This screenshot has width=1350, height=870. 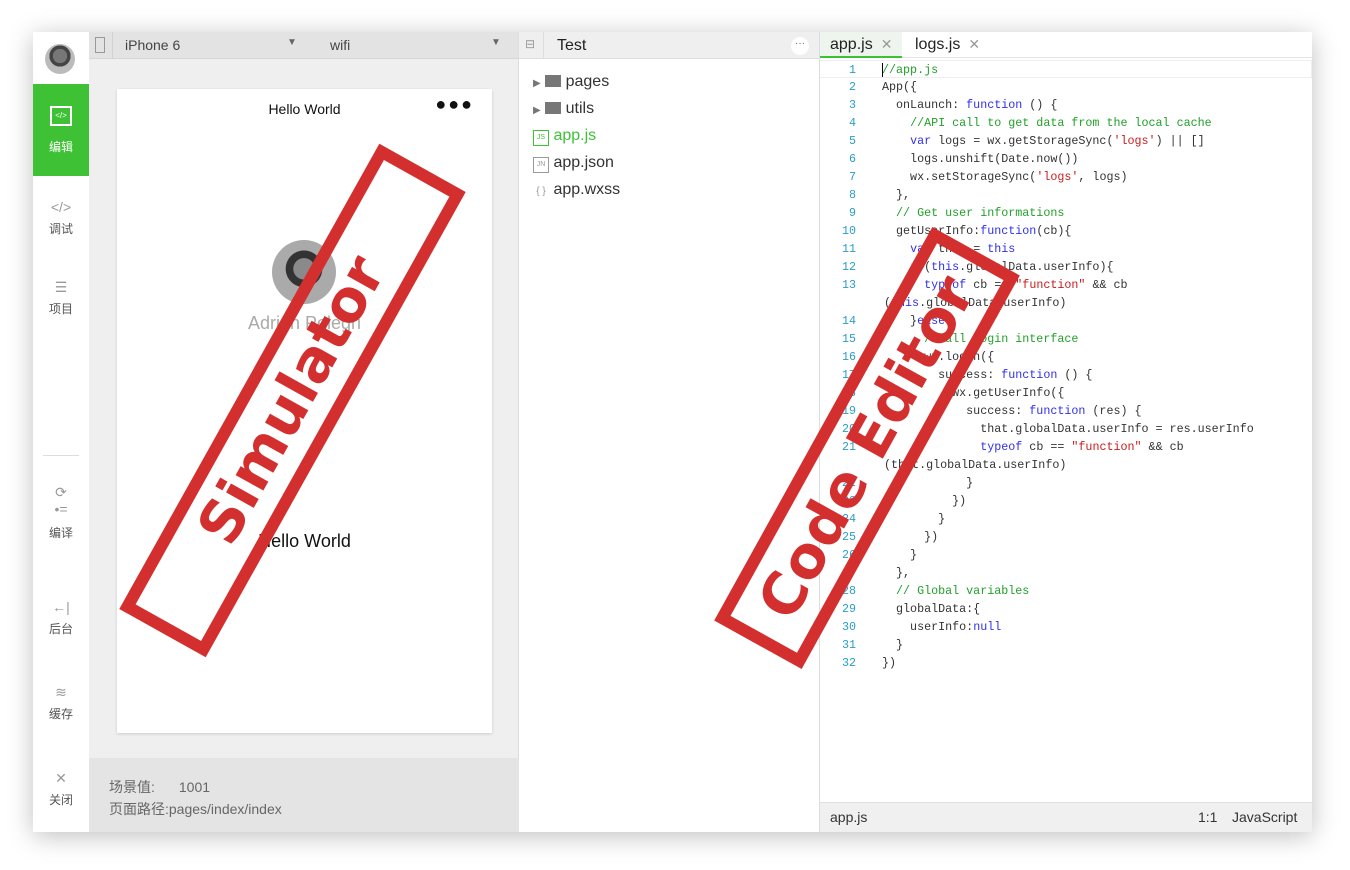 What do you see at coordinates (454, 104) in the screenshot?
I see `more-icon: ●●●` at bounding box center [454, 104].